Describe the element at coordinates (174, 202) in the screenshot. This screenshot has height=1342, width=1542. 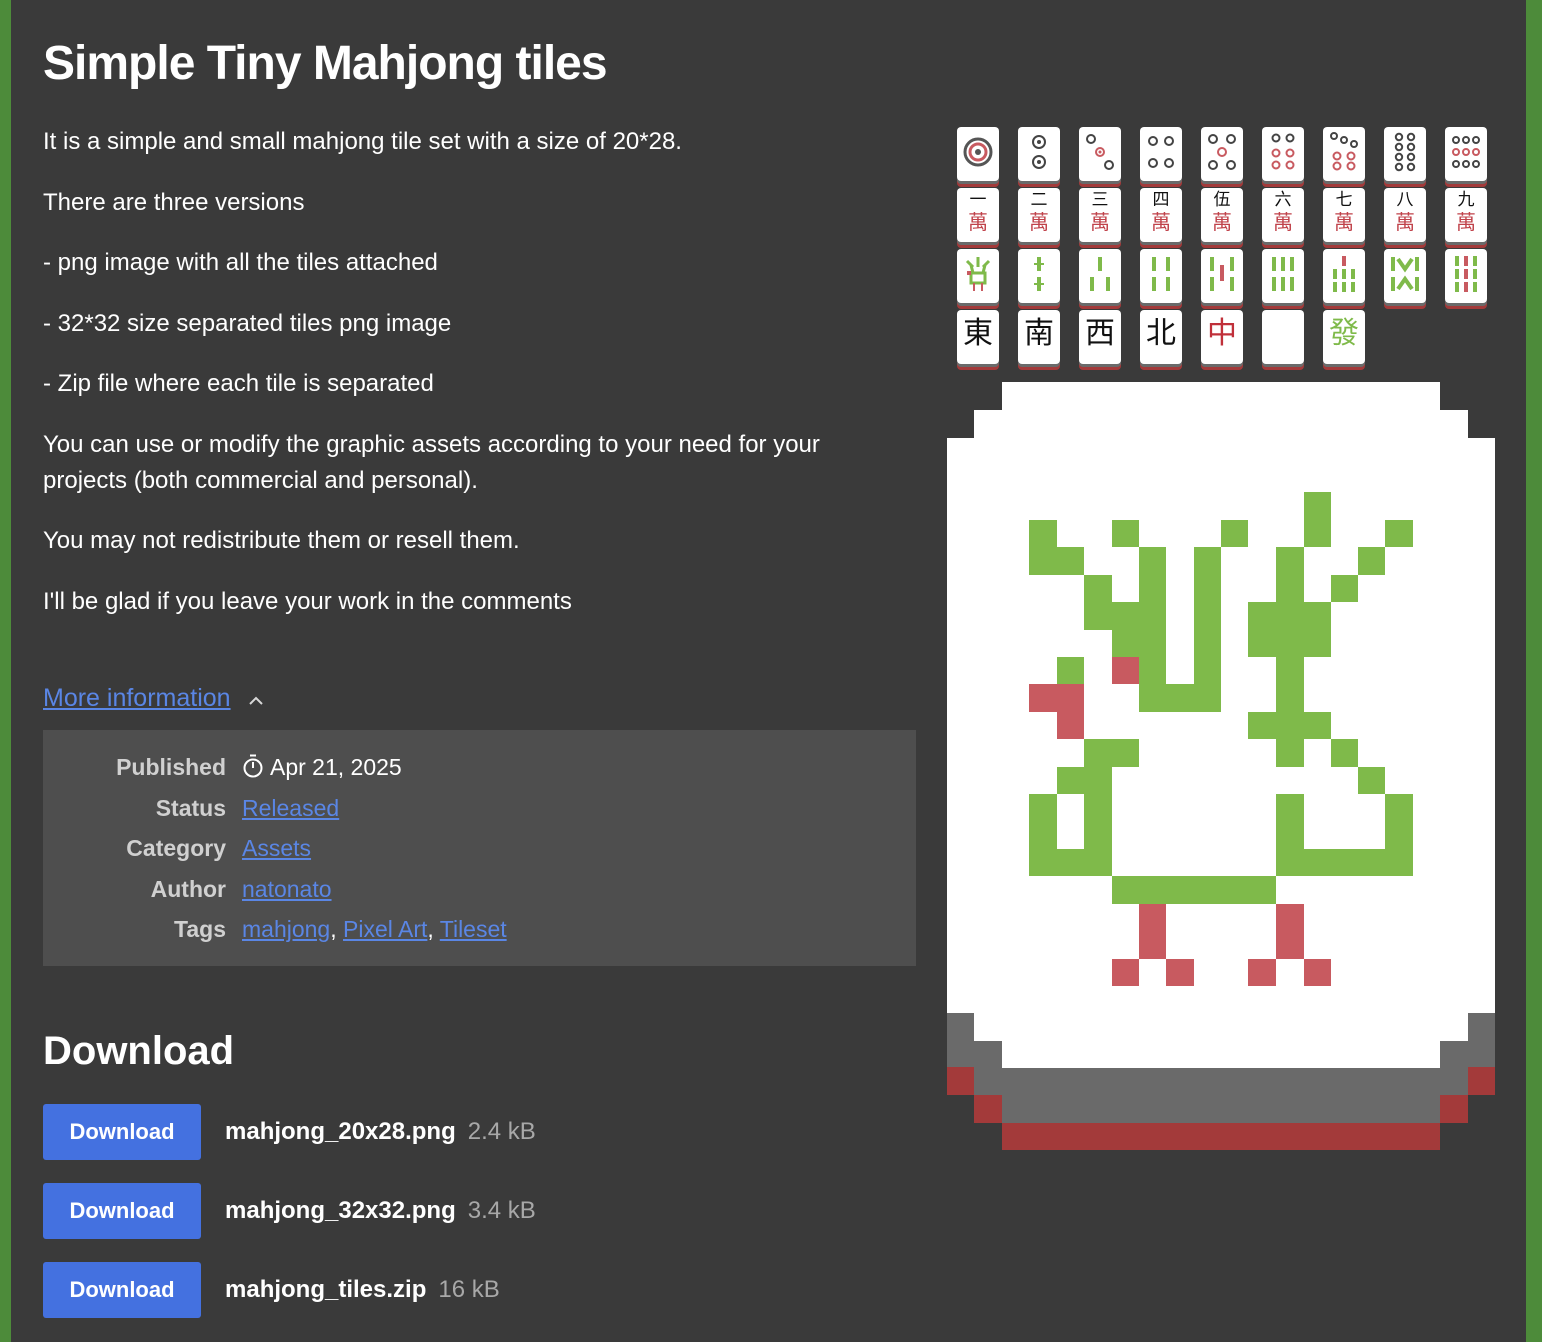
I see `description-paragraph: There are three versions` at that location.